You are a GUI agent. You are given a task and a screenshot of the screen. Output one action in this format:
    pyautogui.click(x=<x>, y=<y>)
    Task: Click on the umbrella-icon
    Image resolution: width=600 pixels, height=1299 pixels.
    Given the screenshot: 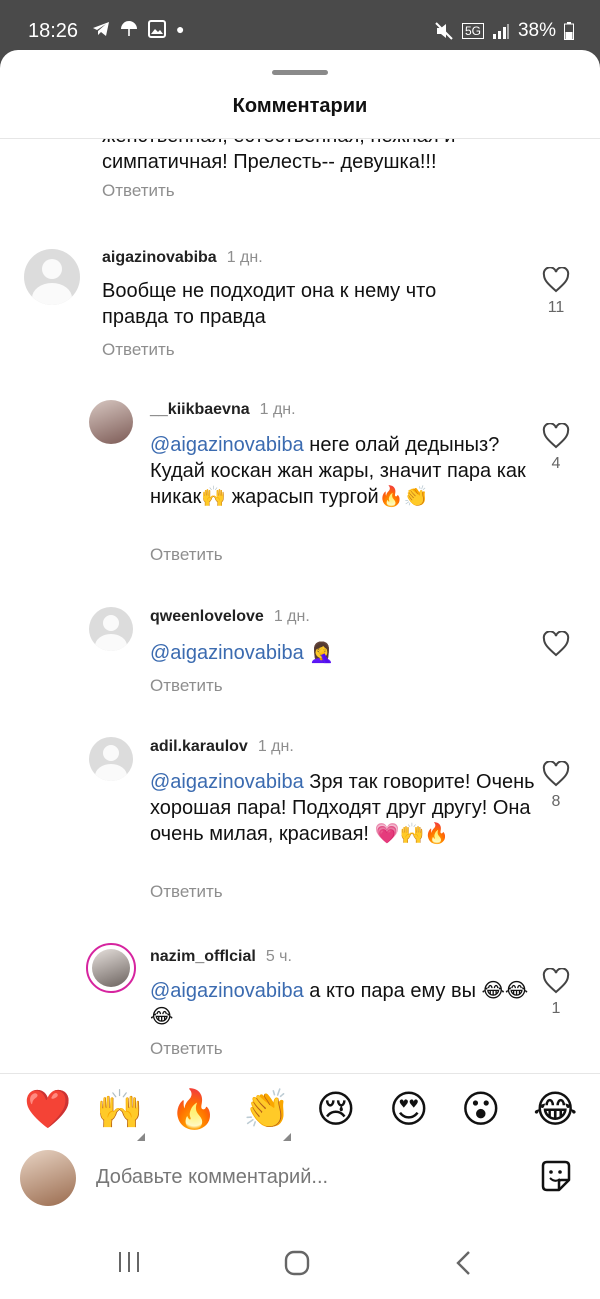 What is the action you would take?
    pyautogui.click(x=129, y=28)
    